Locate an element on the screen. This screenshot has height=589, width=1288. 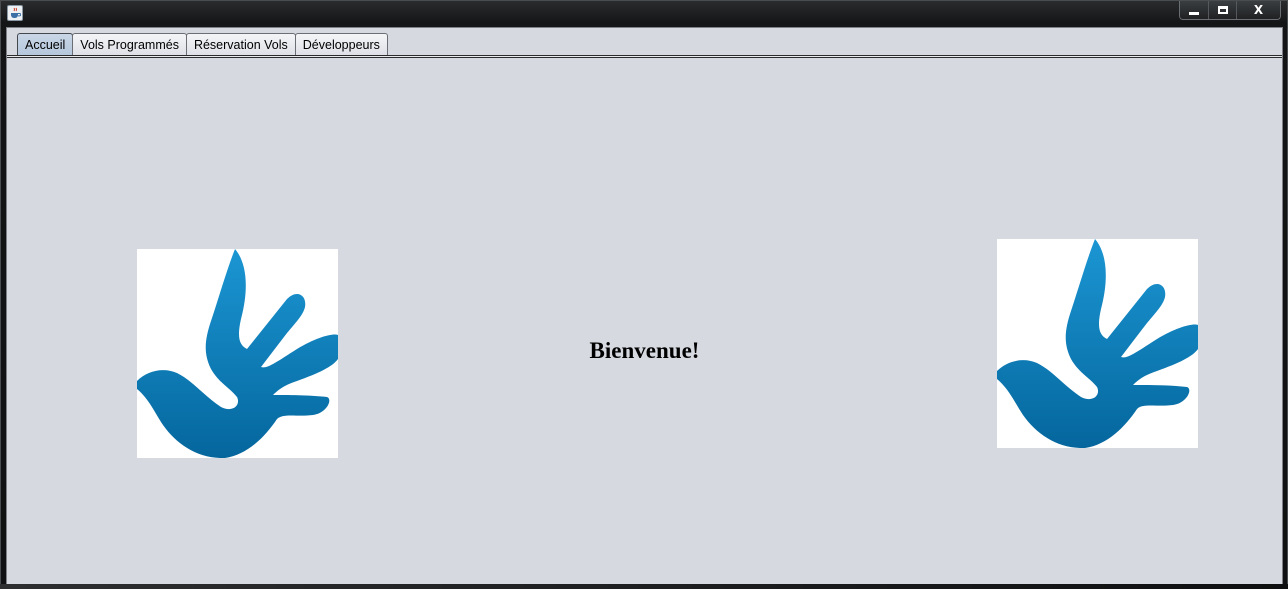
maximize-icon is located at coordinates (1222, 10).